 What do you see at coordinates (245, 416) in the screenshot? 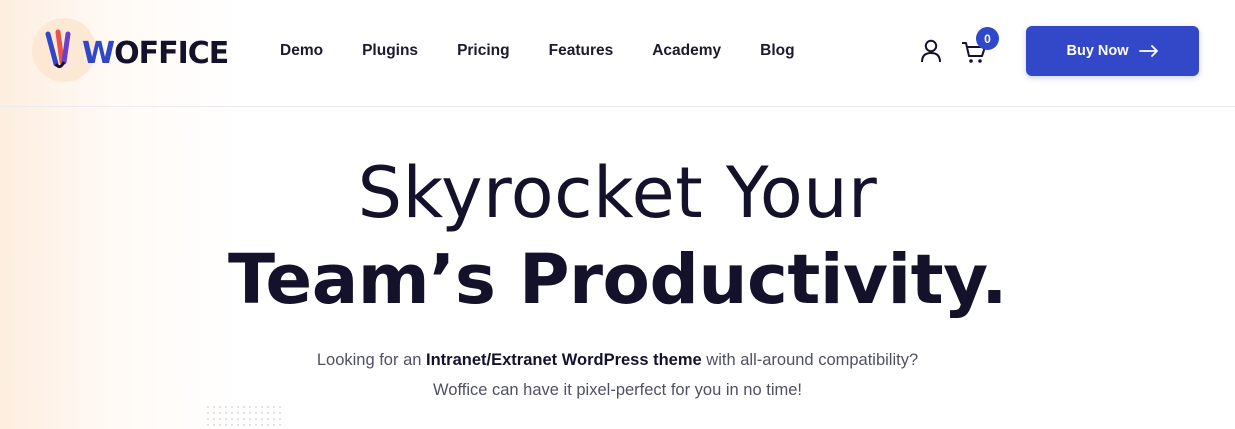
I see `decorative-dots` at bounding box center [245, 416].